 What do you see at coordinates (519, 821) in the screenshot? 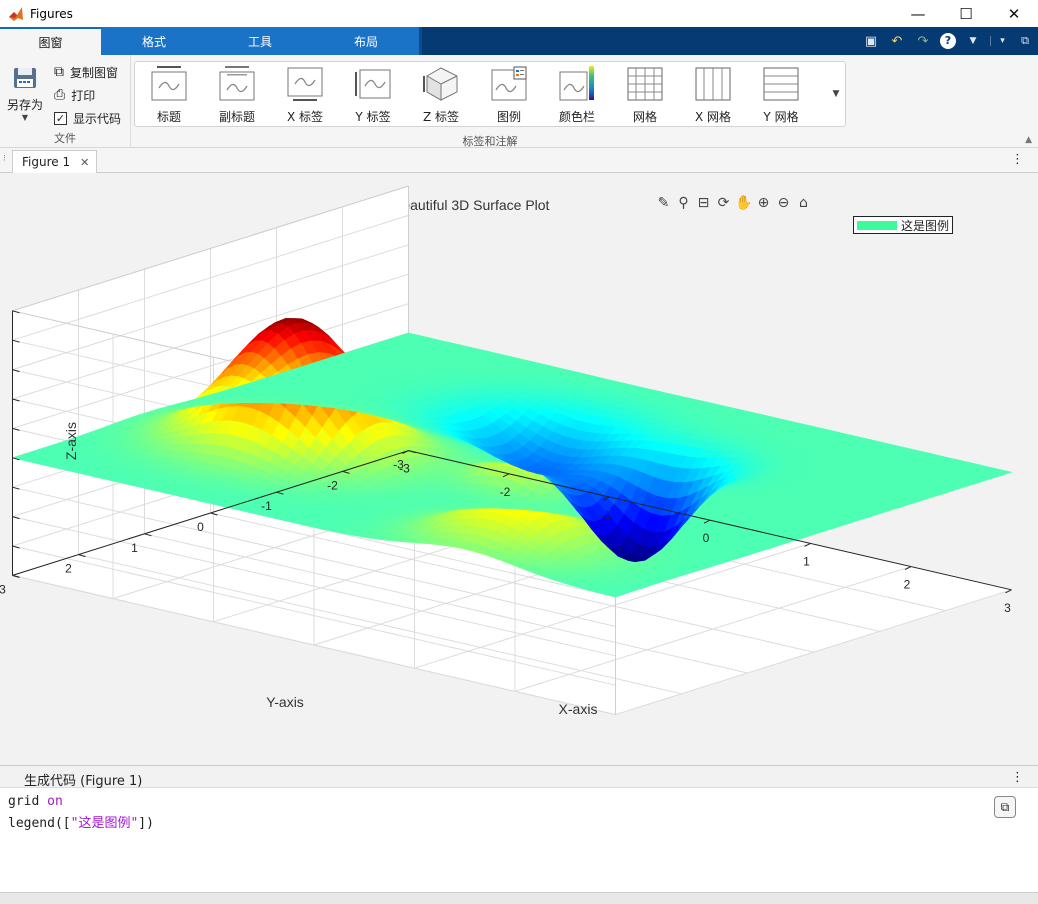
I see `code-line-2: legend(["这是图例"])` at bounding box center [519, 821].